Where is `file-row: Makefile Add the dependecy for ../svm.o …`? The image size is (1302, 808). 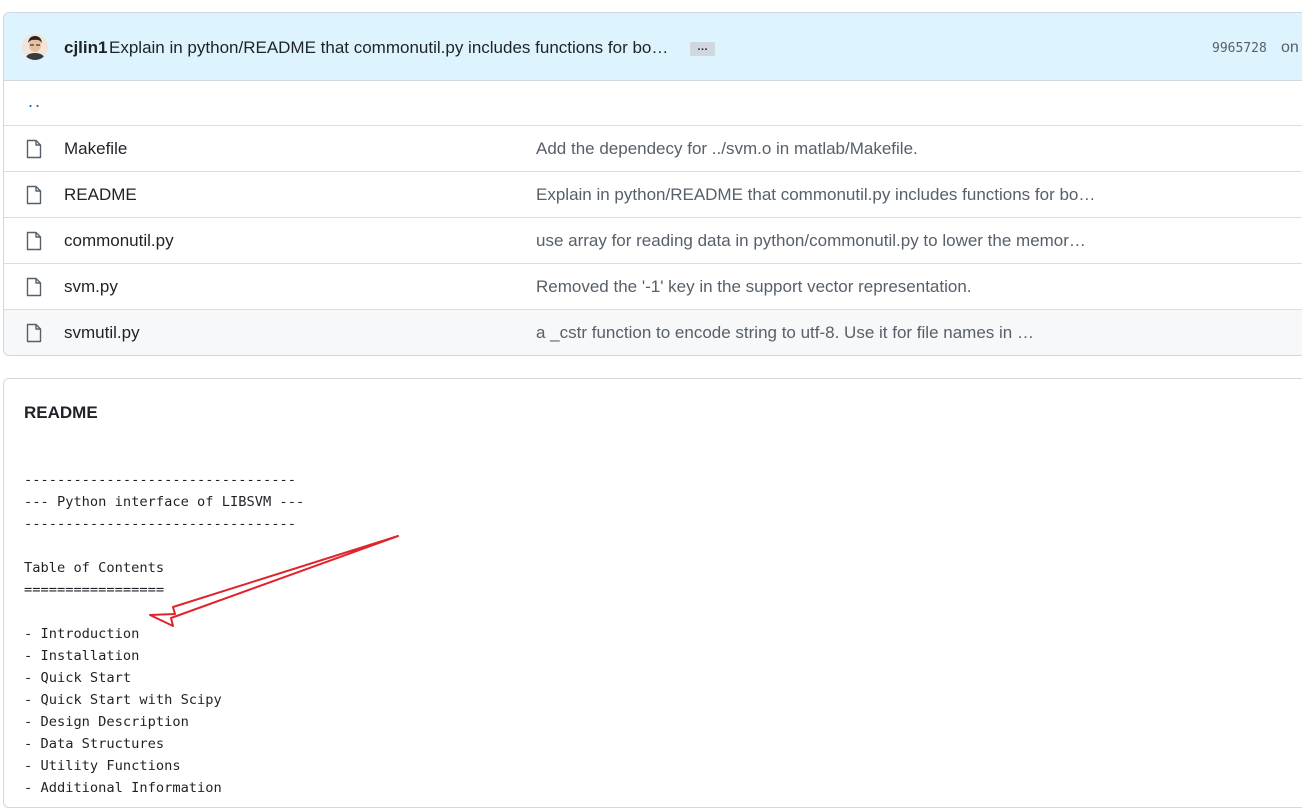 file-row: Makefile Add the dependecy for ../svm.o … is located at coordinates (653, 149).